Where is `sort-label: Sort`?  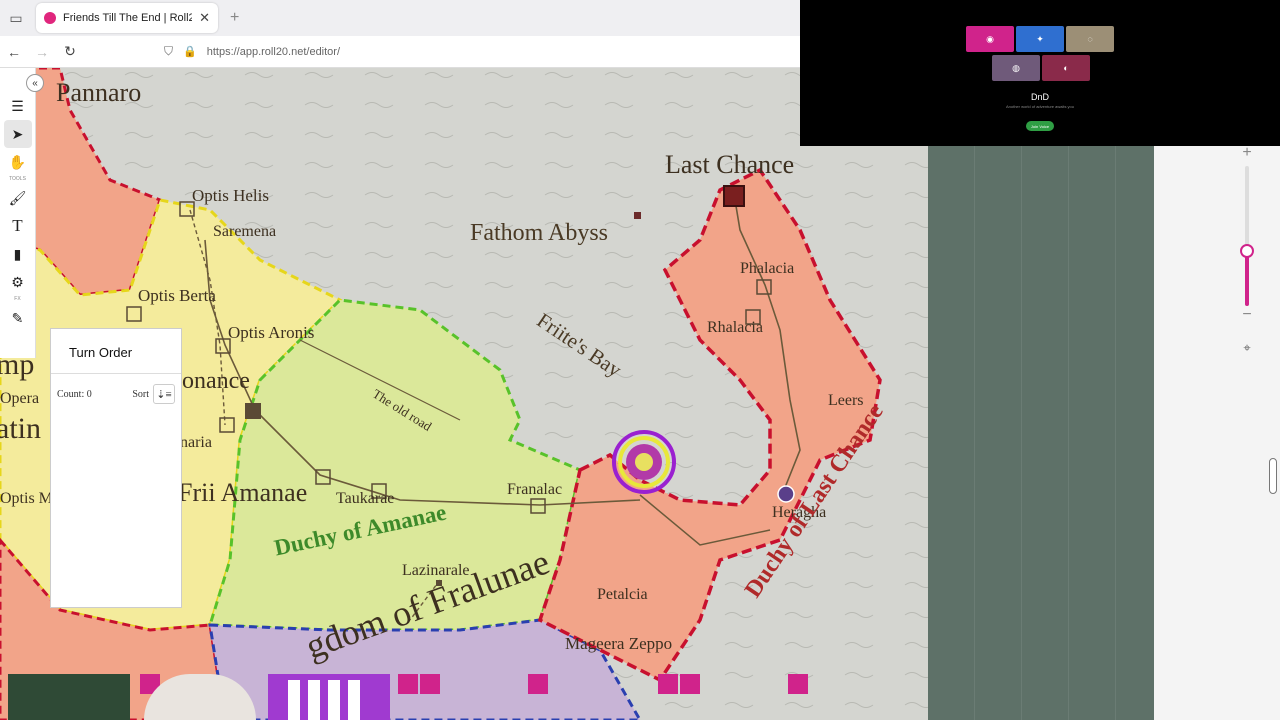
sort-label: Sort is located at coordinates (140, 394).